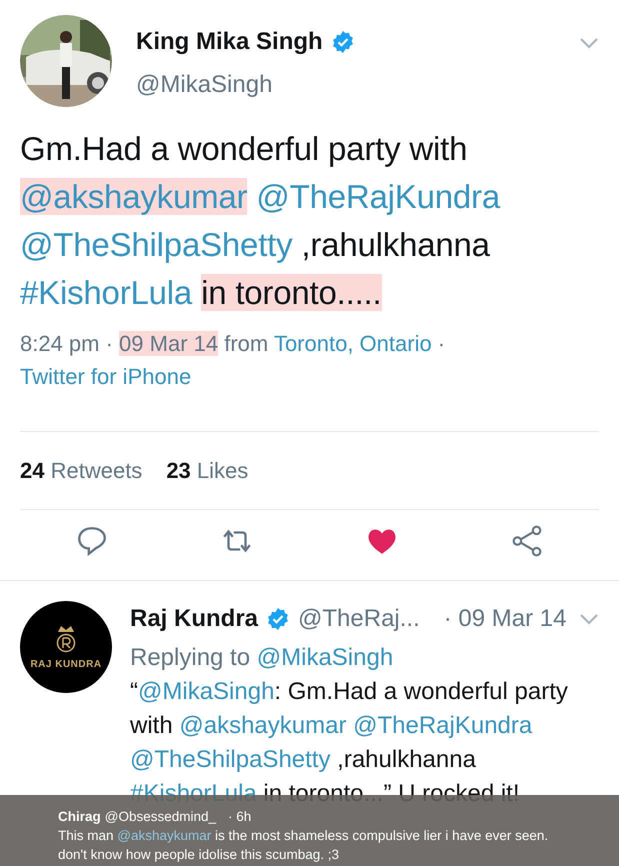 This screenshot has width=619, height=866. I want to click on text-run: 8:24 pm ·, so click(67, 343).